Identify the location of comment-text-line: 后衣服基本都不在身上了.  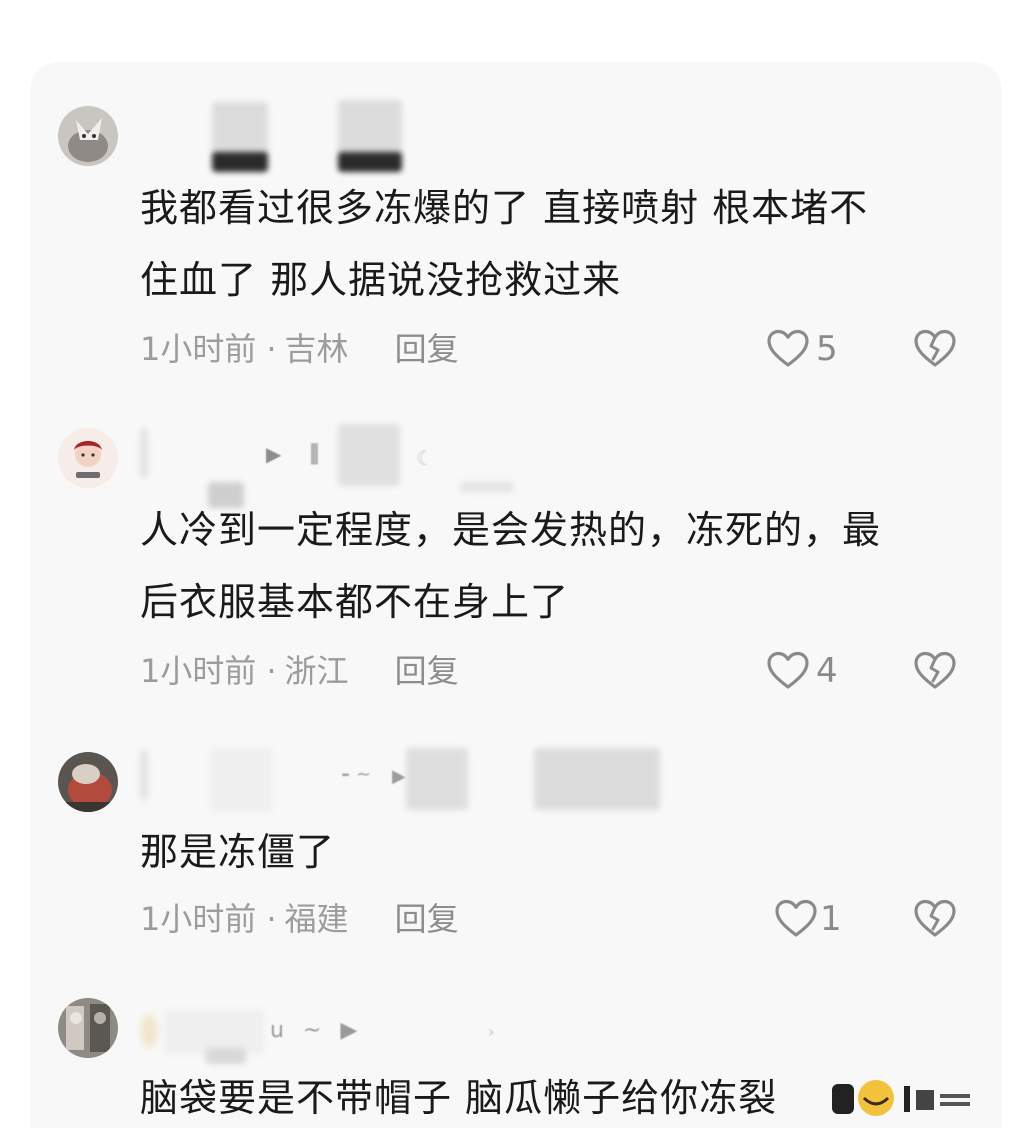
(355, 602).